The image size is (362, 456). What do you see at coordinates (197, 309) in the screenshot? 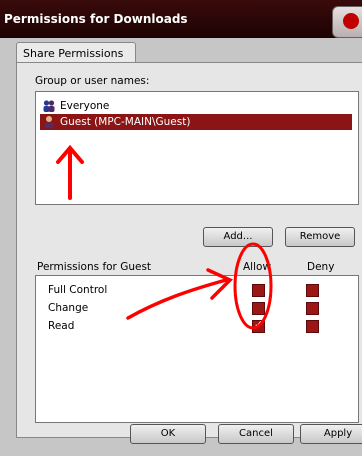
I see `permission-row-change: Change` at bounding box center [197, 309].